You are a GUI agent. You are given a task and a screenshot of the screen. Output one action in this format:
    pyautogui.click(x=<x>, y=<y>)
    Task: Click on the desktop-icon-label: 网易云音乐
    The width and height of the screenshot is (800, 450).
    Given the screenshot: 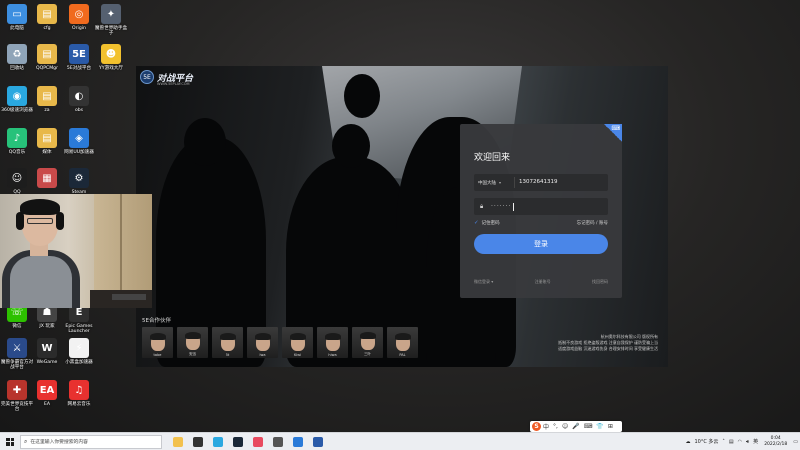 What is the action you would take?
    pyautogui.click(x=79, y=404)
    